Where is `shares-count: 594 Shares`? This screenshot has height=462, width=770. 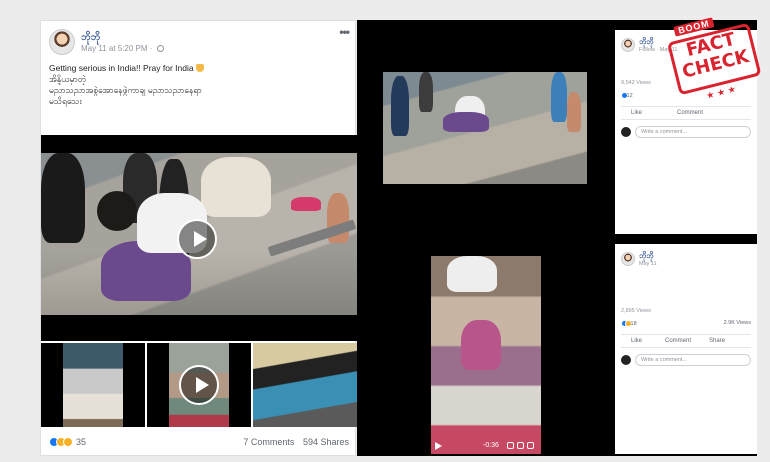 shares-count: 594 Shares is located at coordinates (326, 442).